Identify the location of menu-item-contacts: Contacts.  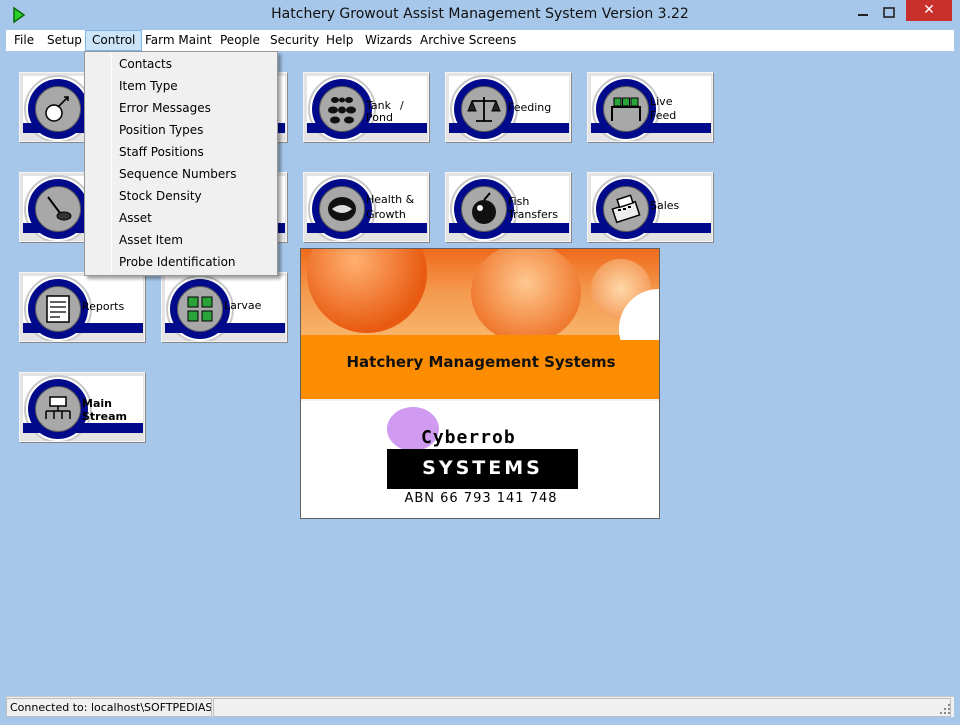
(145, 64).